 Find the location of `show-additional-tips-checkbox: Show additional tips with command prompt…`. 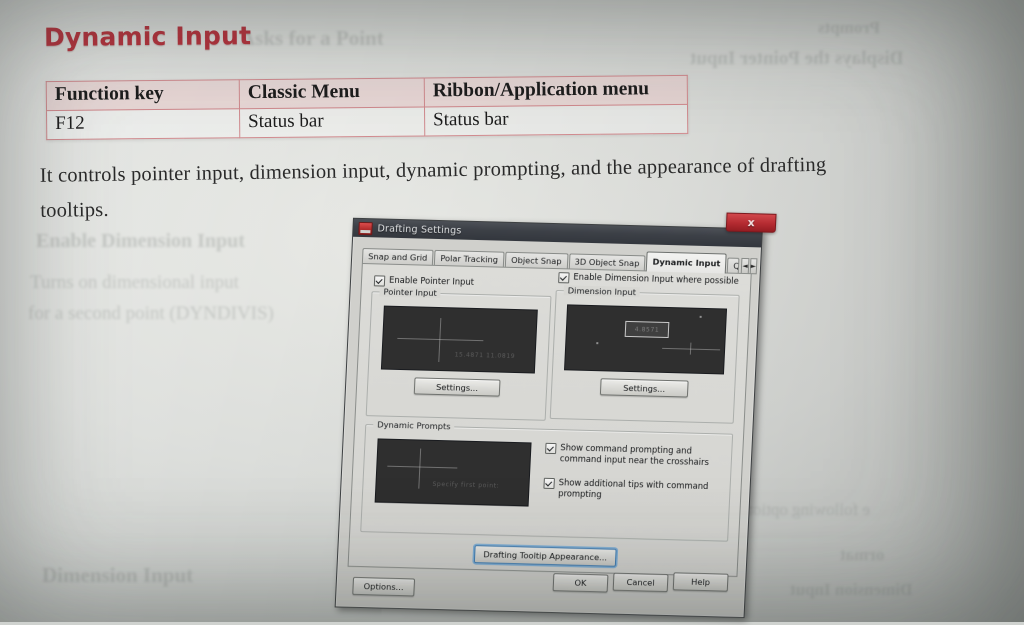

show-additional-tips-checkbox: Show additional tips with command prompt… is located at coordinates (628, 489).